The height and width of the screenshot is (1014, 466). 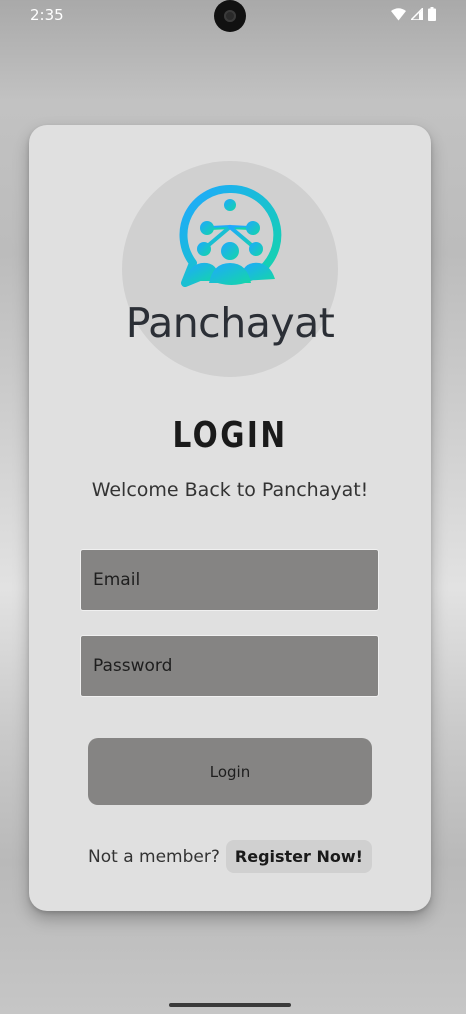 What do you see at coordinates (230, 435) in the screenshot?
I see `login-title: LOGIN` at bounding box center [230, 435].